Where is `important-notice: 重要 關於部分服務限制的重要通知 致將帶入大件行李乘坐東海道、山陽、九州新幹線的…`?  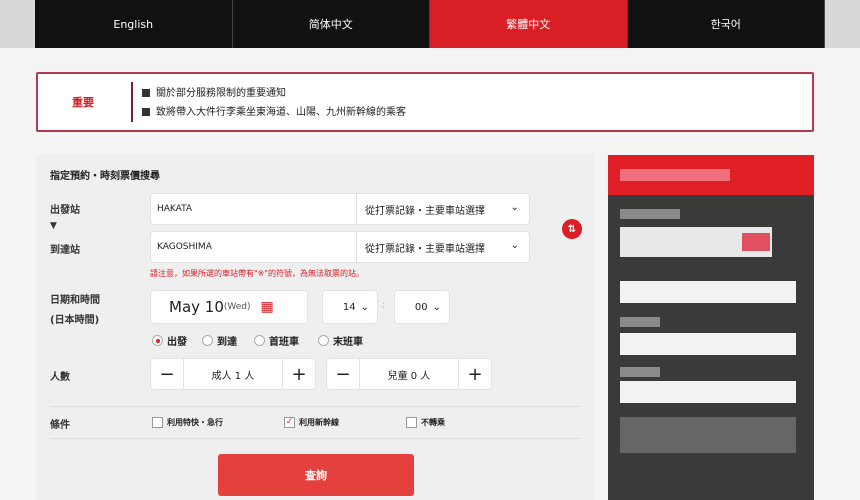
important-notice: 重要 關於部分服務限制的重要通知 致將帶入大件行李乘坐東海道、山陽、九州新幹線的… is located at coordinates (425, 102).